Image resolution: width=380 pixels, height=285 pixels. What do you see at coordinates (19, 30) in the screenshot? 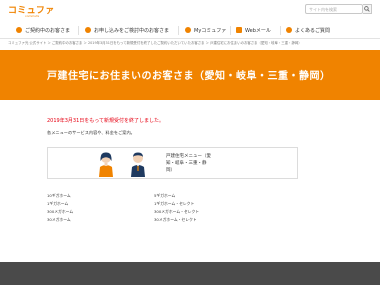
I see `user-icon` at bounding box center [19, 30].